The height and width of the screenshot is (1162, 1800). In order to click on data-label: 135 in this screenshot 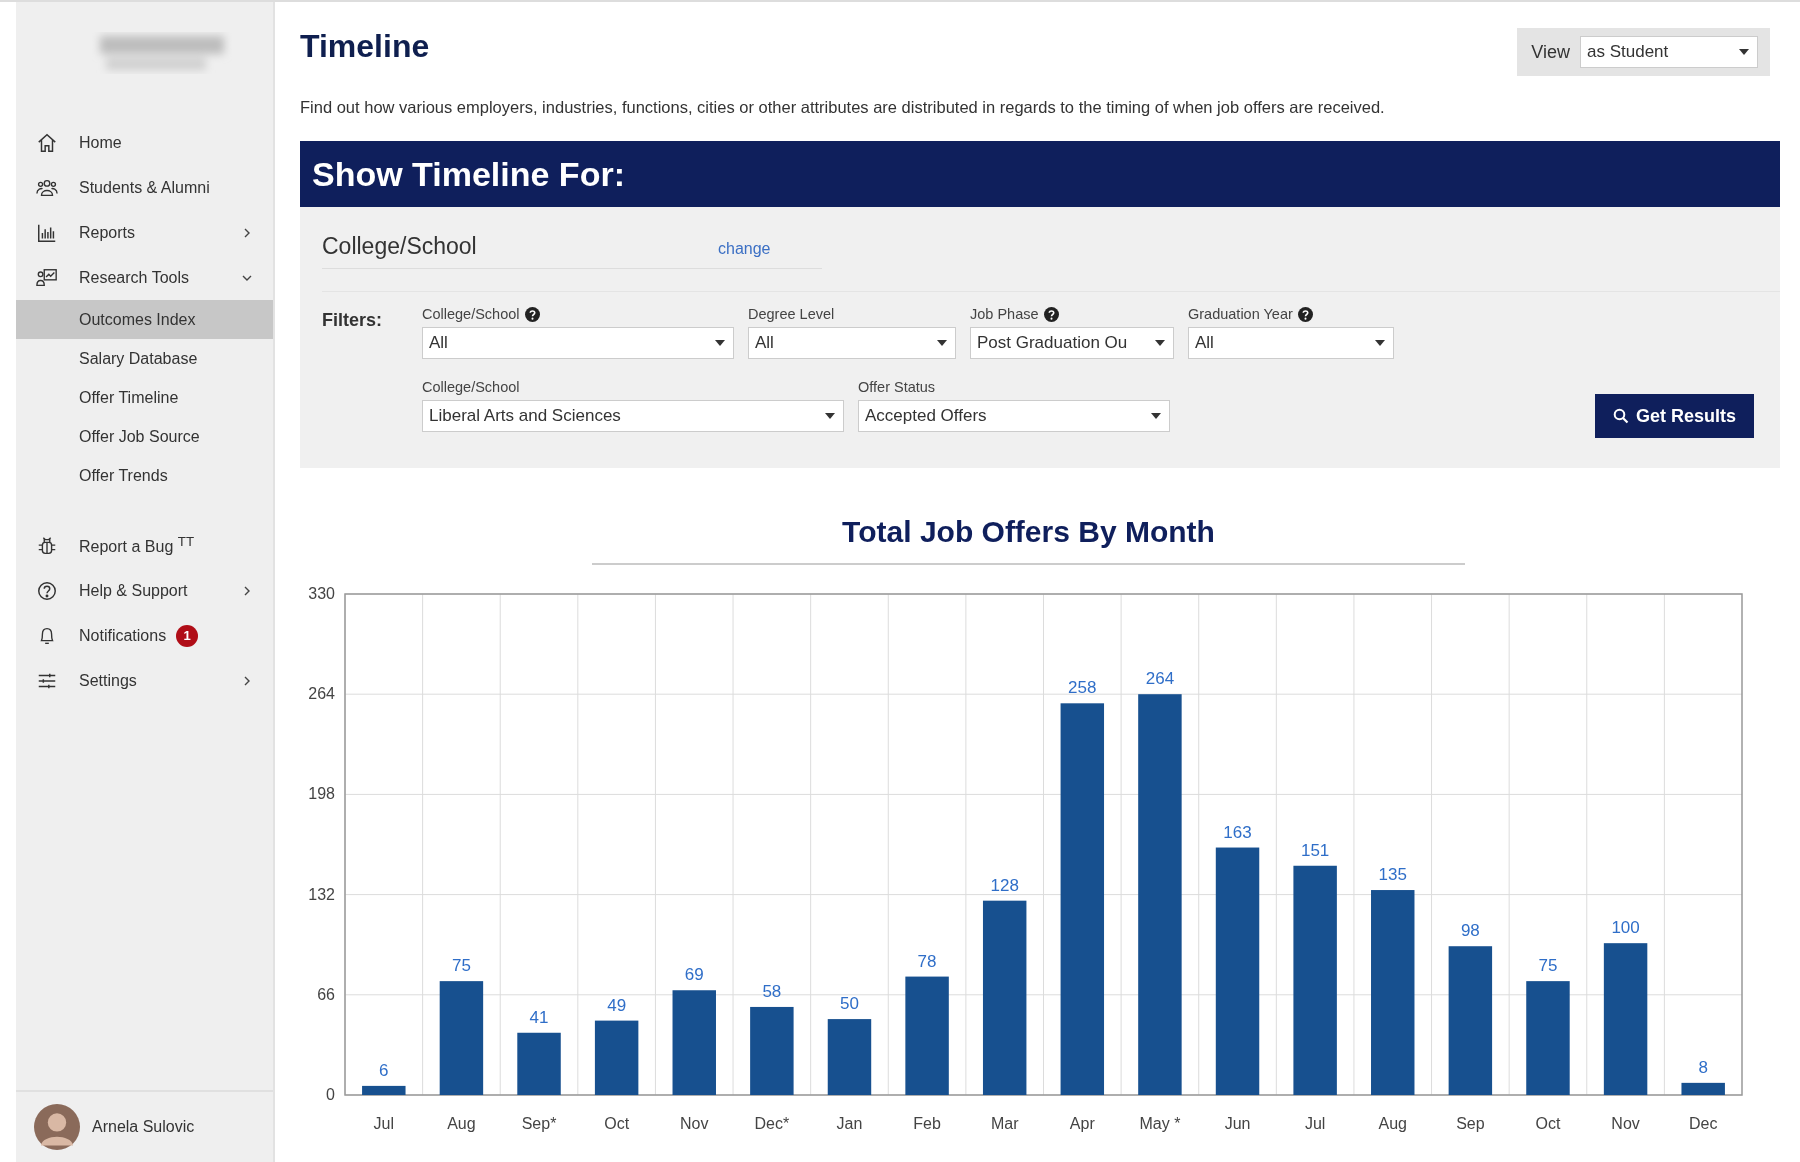, I will do `click(1392, 875)`.